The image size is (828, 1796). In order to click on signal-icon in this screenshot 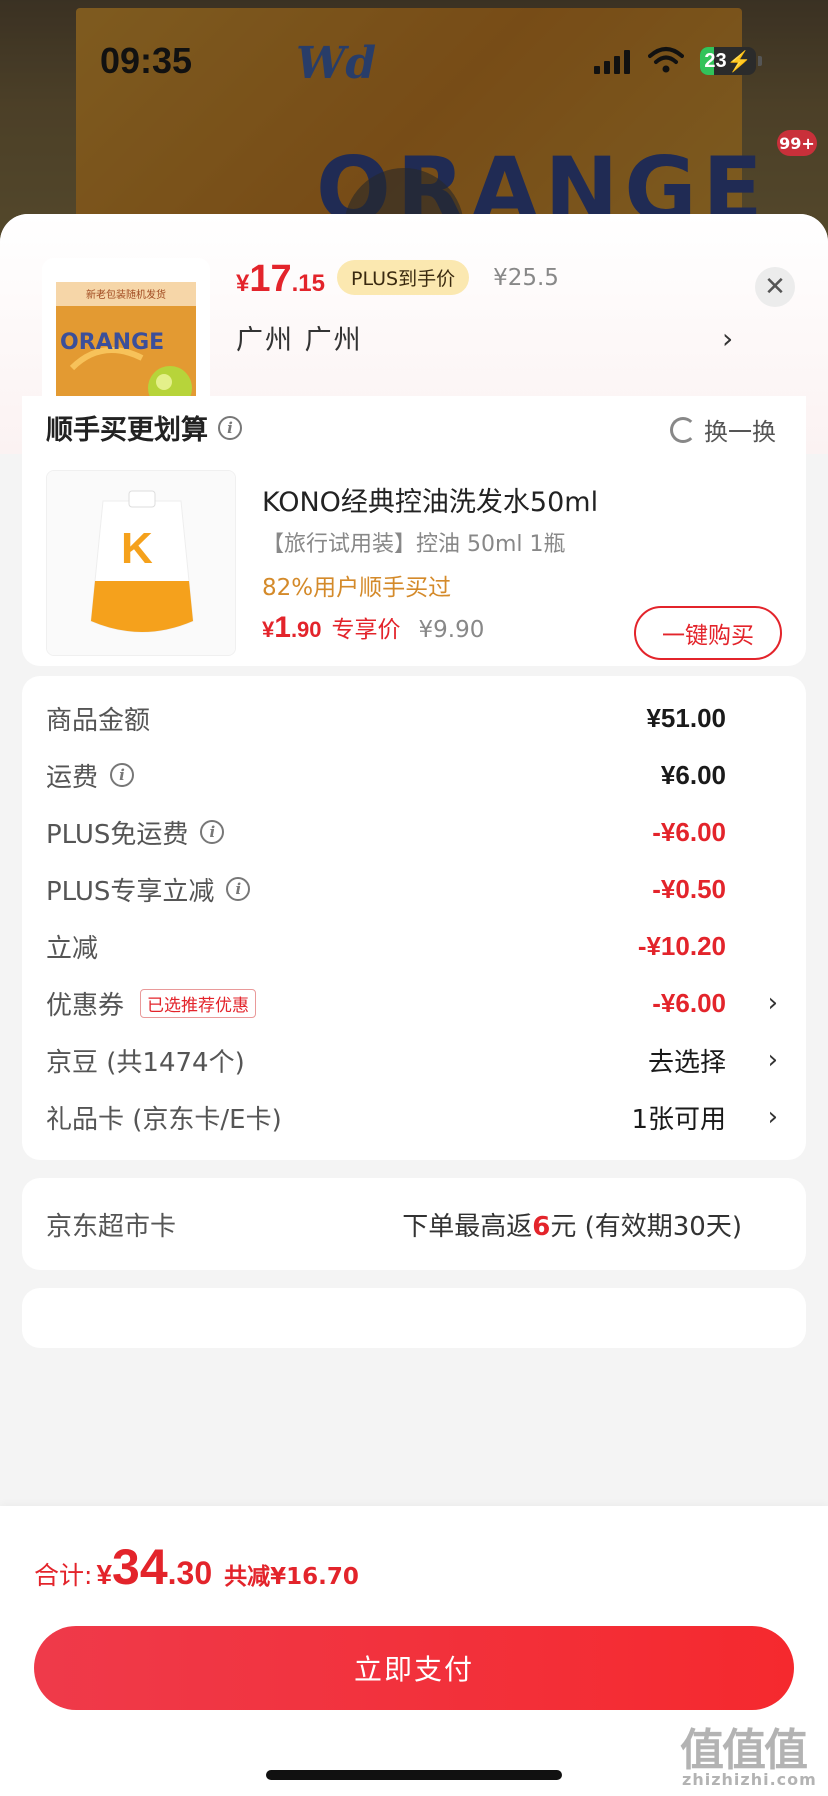, I will do `click(612, 62)`.